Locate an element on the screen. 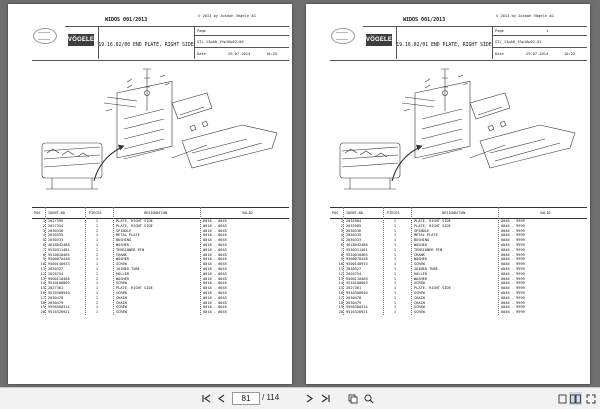 This screenshot has width=600, height=409. table-row: 20 9516326921 1 SCREW 0046 - 9999 is located at coordinates (458, 312).